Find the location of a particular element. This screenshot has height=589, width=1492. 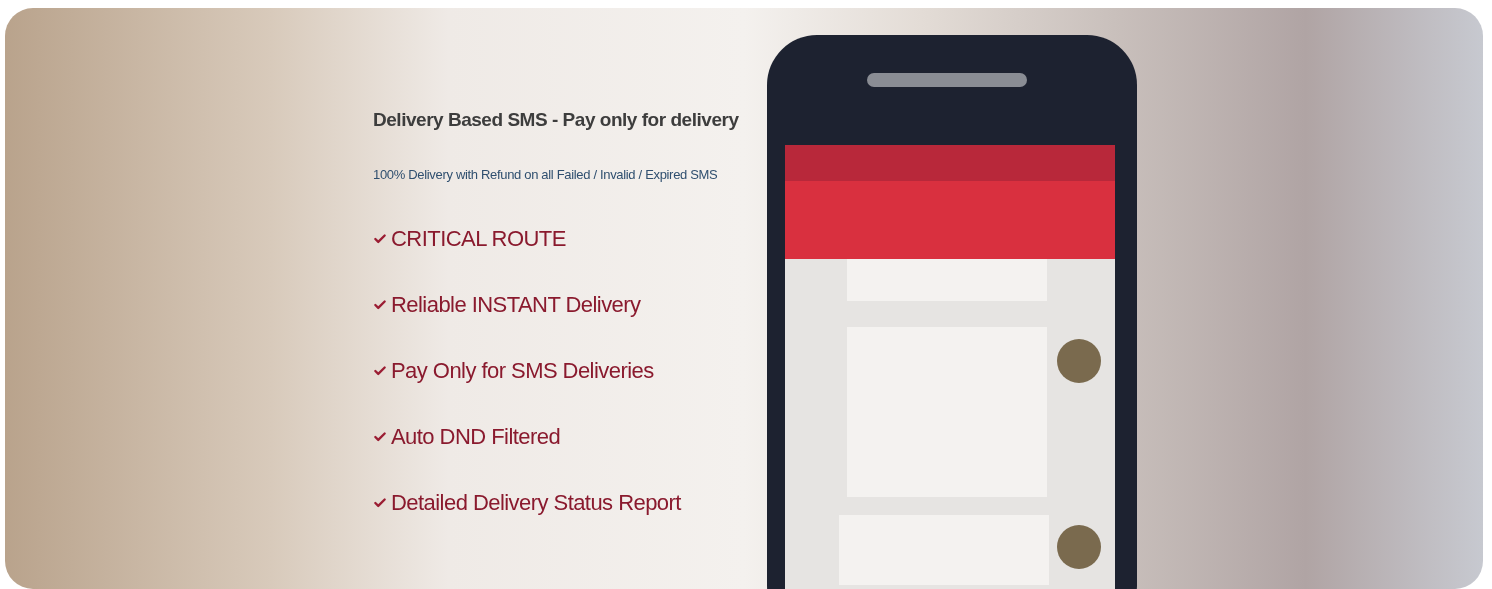

banner-subtitle: 100% Delivery with Refund on all Failed / Invalid / Expired SMS is located at coordinates (546, 174).